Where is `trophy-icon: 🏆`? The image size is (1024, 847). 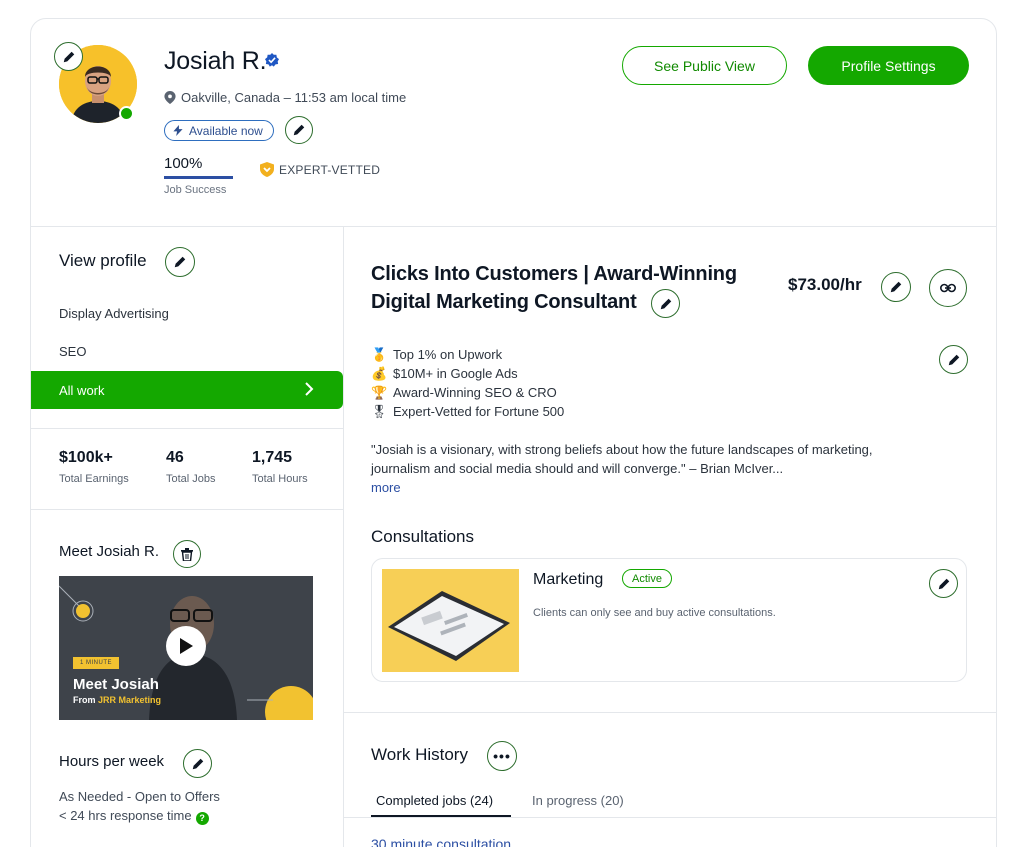 trophy-icon: 🏆 is located at coordinates (379, 392).